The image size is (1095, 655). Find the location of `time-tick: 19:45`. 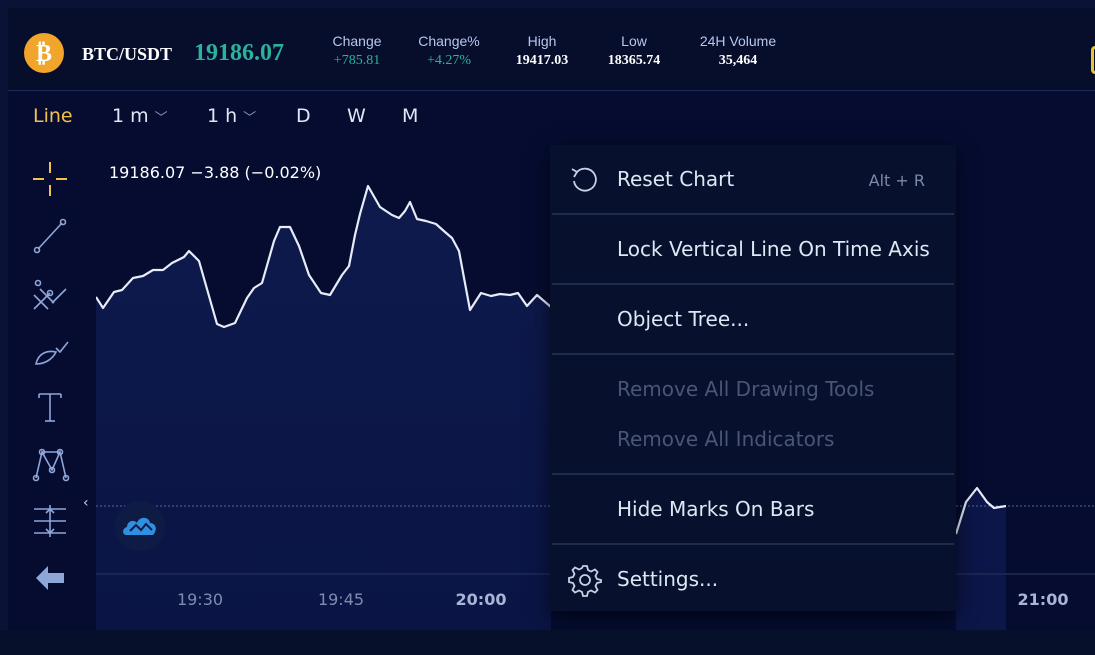

time-tick: 19:45 is located at coordinates (341, 599).